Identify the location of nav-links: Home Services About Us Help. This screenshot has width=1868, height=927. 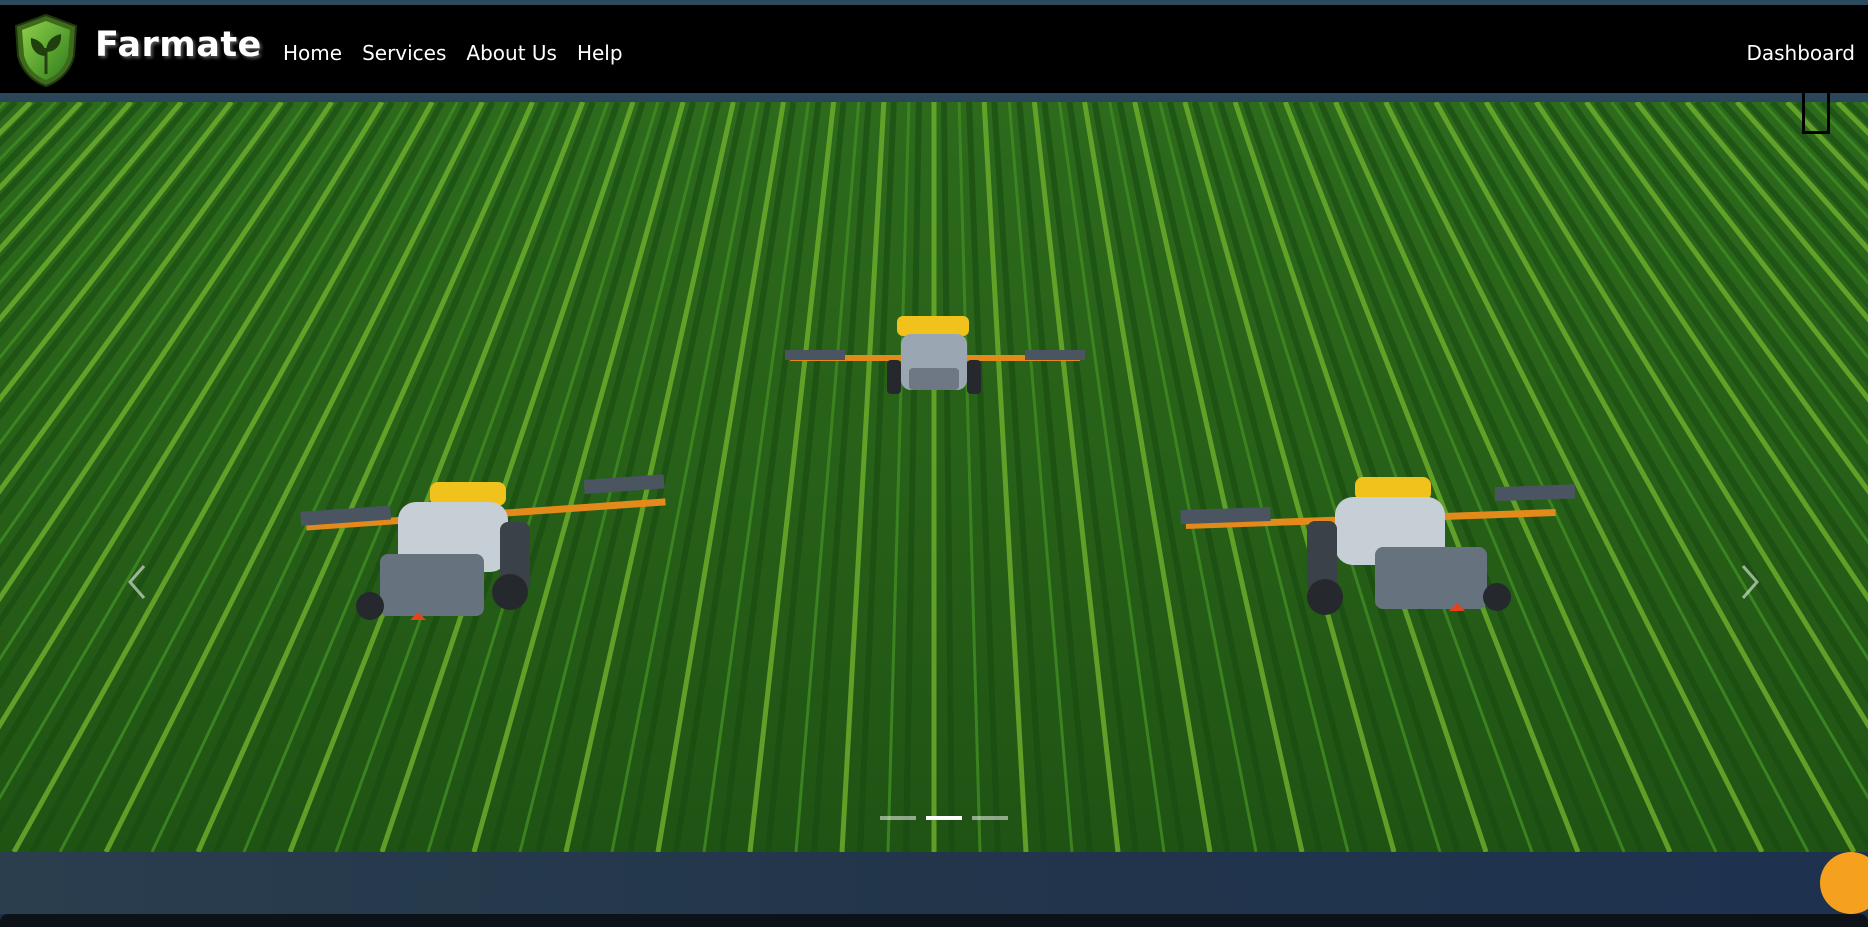
(453, 53).